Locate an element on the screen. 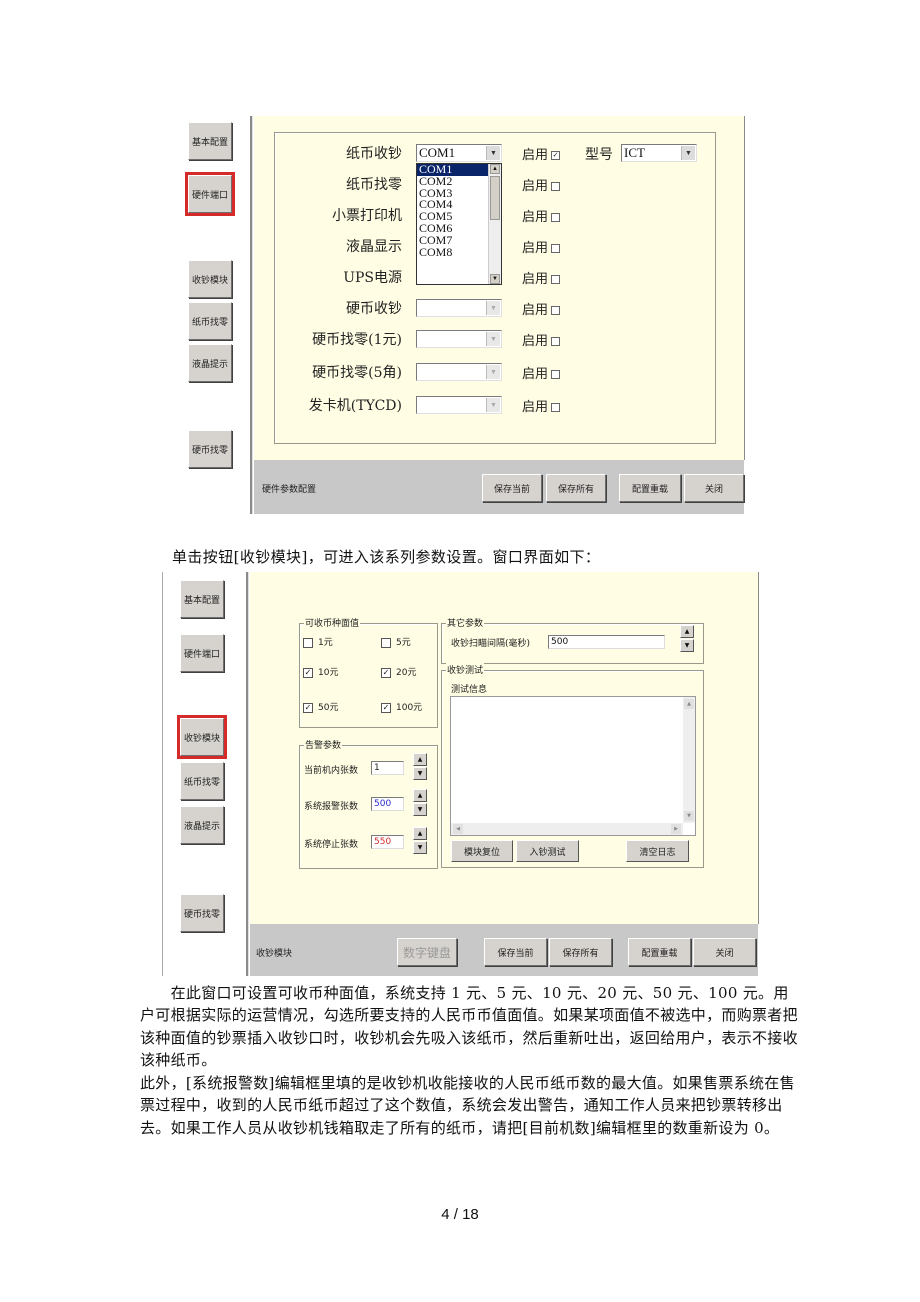 Image resolution: width=920 pixels, height=1302 pixels. alarm-title: 告警参数 is located at coordinates (323, 744).